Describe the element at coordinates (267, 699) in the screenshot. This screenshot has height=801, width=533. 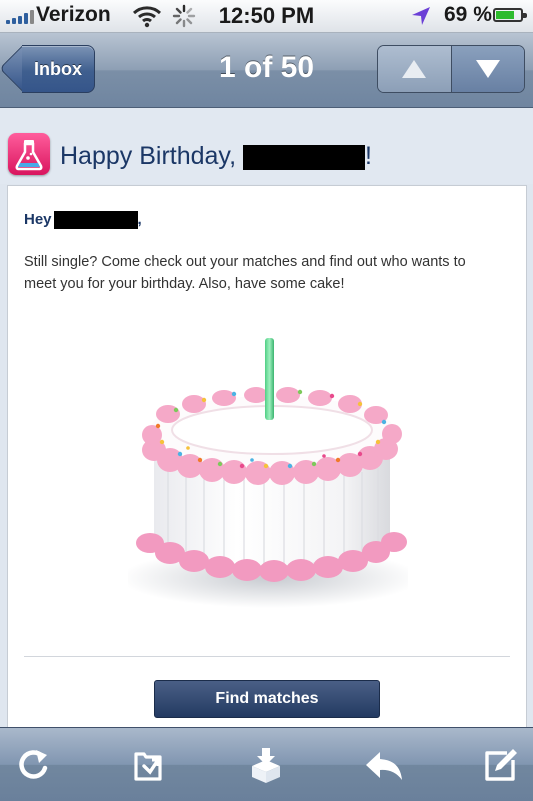
I see `find-matches-button: Find matches` at that location.